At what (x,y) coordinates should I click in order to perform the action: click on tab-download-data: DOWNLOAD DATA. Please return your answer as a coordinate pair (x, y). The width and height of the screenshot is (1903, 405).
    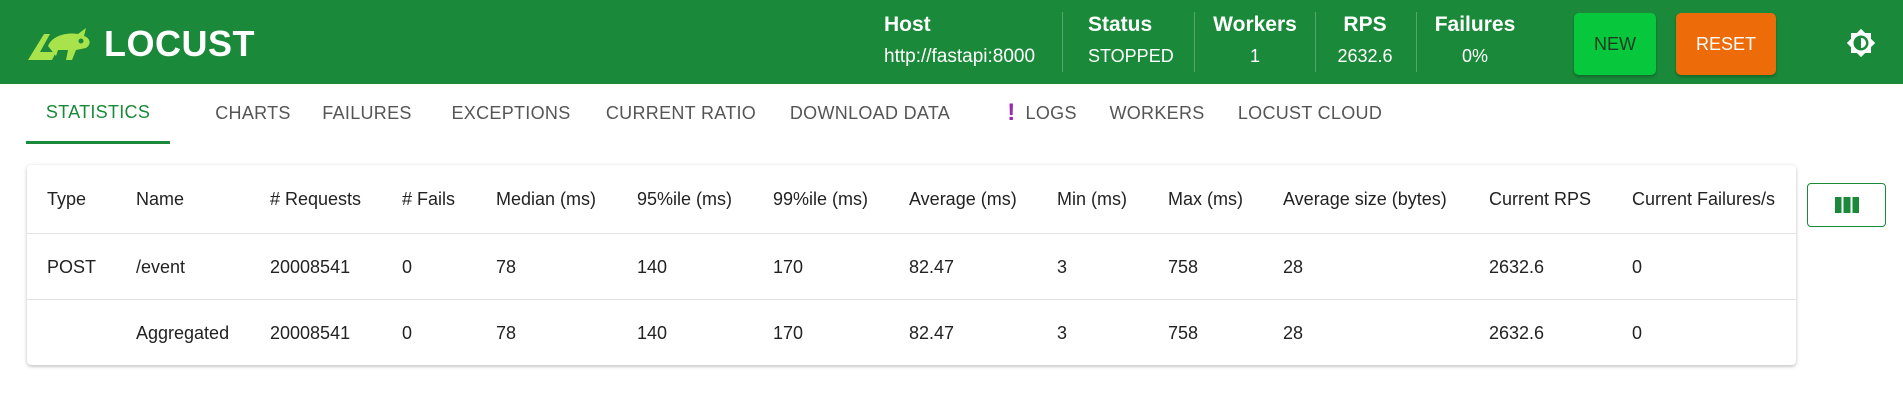
    Looking at the image, I should click on (870, 113).